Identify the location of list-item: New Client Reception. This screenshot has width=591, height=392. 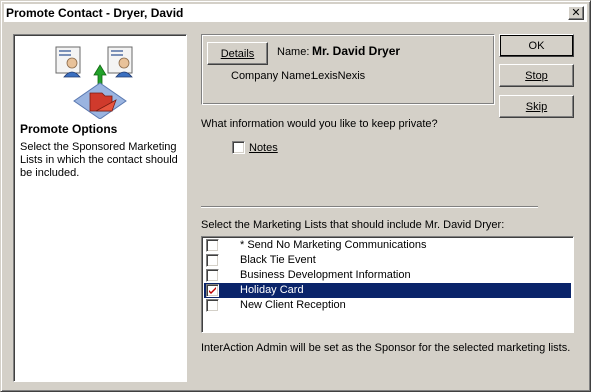
(387, 305).